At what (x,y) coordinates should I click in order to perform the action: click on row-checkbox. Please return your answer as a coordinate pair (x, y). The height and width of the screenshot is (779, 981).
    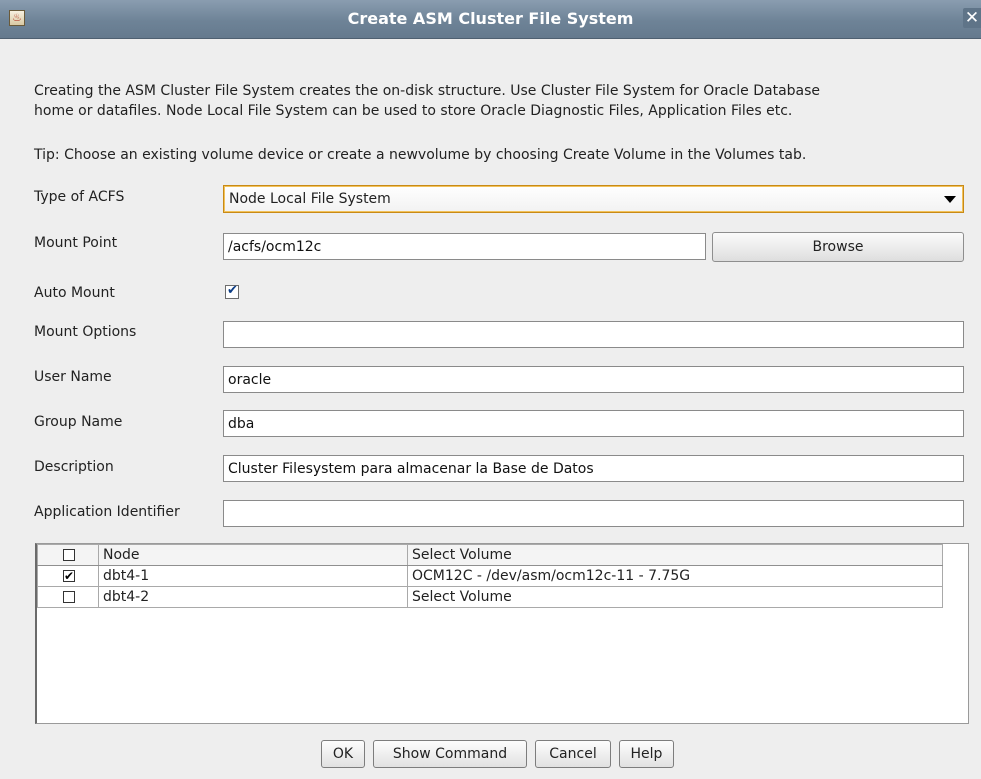
    Looking at the image, I should click on (69, 597).